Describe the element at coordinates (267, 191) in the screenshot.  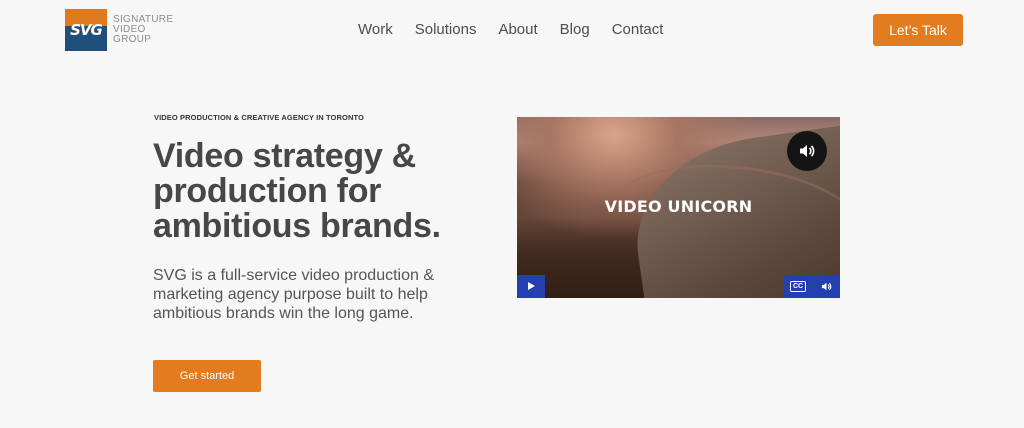
I see `headline-line: production for` at that location.